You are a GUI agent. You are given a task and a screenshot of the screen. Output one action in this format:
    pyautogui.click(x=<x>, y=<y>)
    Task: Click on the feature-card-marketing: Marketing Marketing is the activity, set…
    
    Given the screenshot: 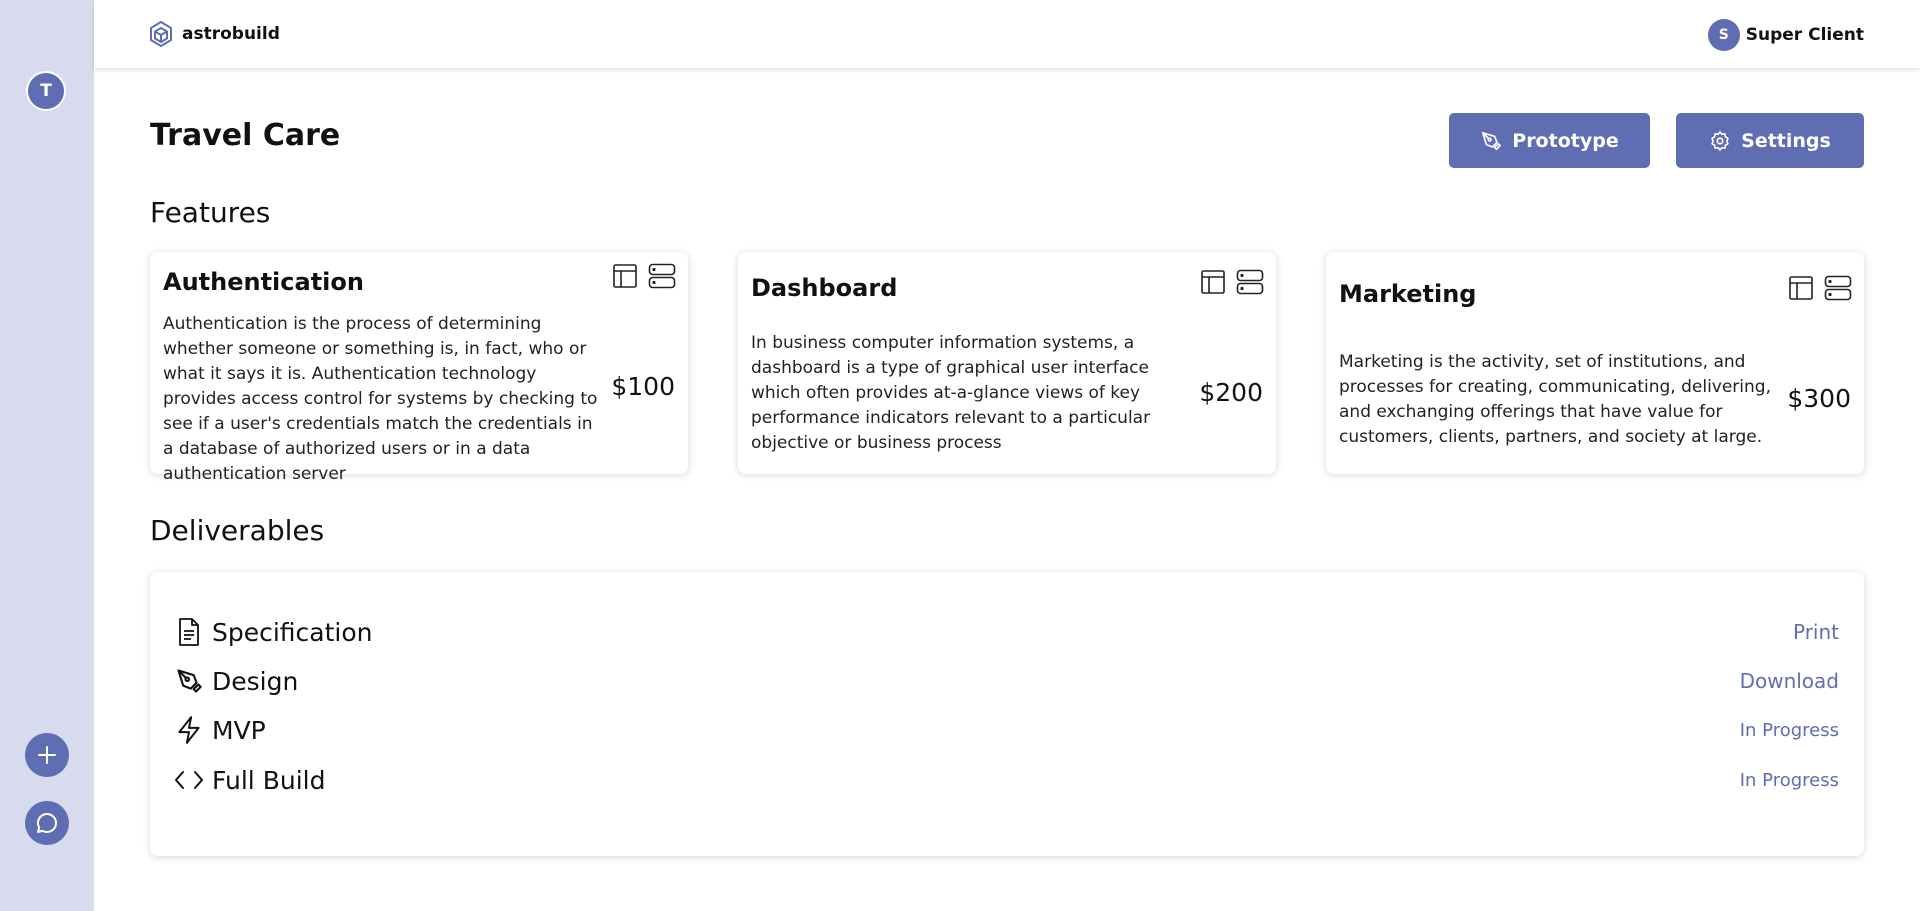 What is the action you would take?
    pyautogui.click(x=1595, y=363)
    